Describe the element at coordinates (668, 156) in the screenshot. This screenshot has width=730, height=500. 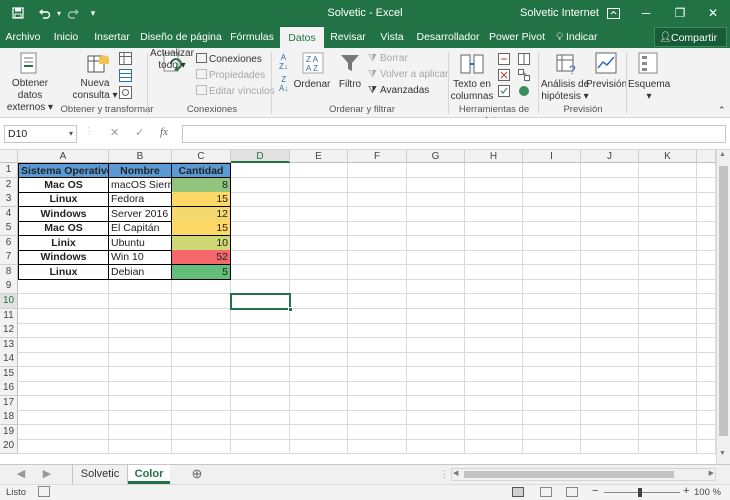
I see `column-header: K` at that location.